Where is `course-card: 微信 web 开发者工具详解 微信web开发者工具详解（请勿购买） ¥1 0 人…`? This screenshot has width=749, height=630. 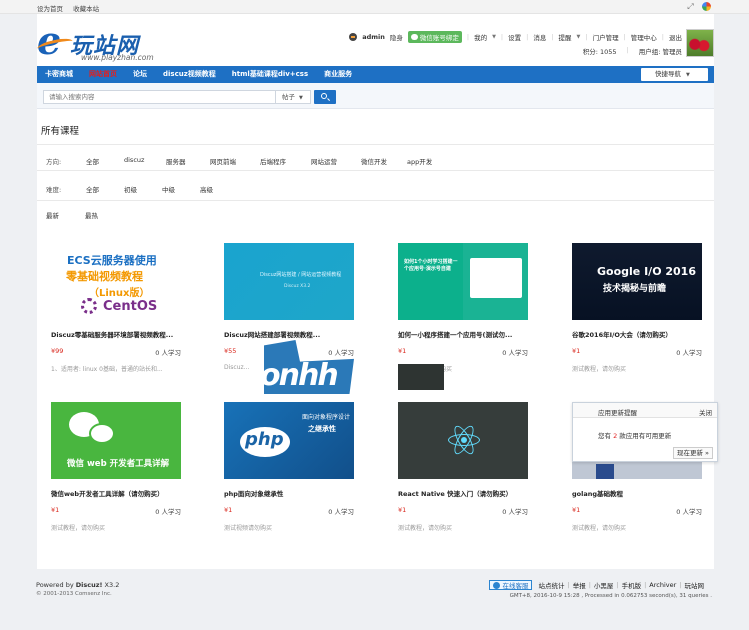 course-card: 微信 web 开发者工具详解 微信web开发者工具详解（请勿购买） ¥1 0 人… is located at coordinates (116, 467).